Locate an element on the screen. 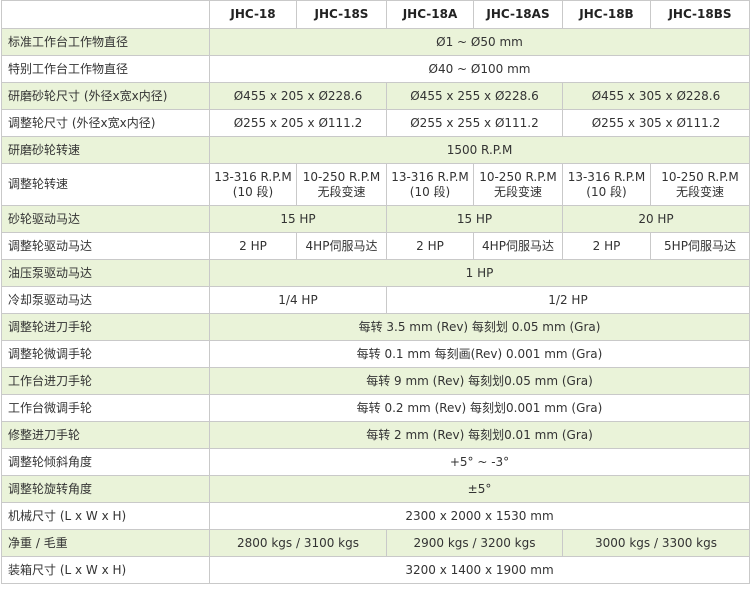 The image size is (750, 599). row-label: 调整轮倾斜角度 is located at coordinates (105, 462).